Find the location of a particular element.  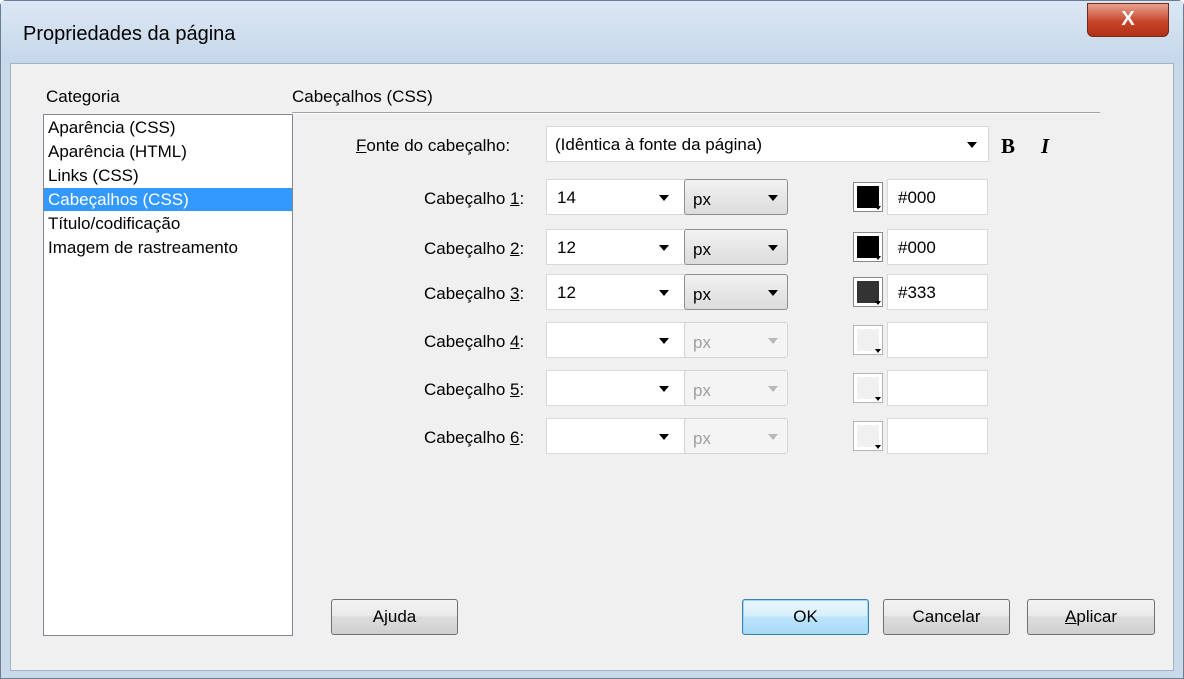

category-item: Aparência (CSS) is located at coordinates (168, 127).